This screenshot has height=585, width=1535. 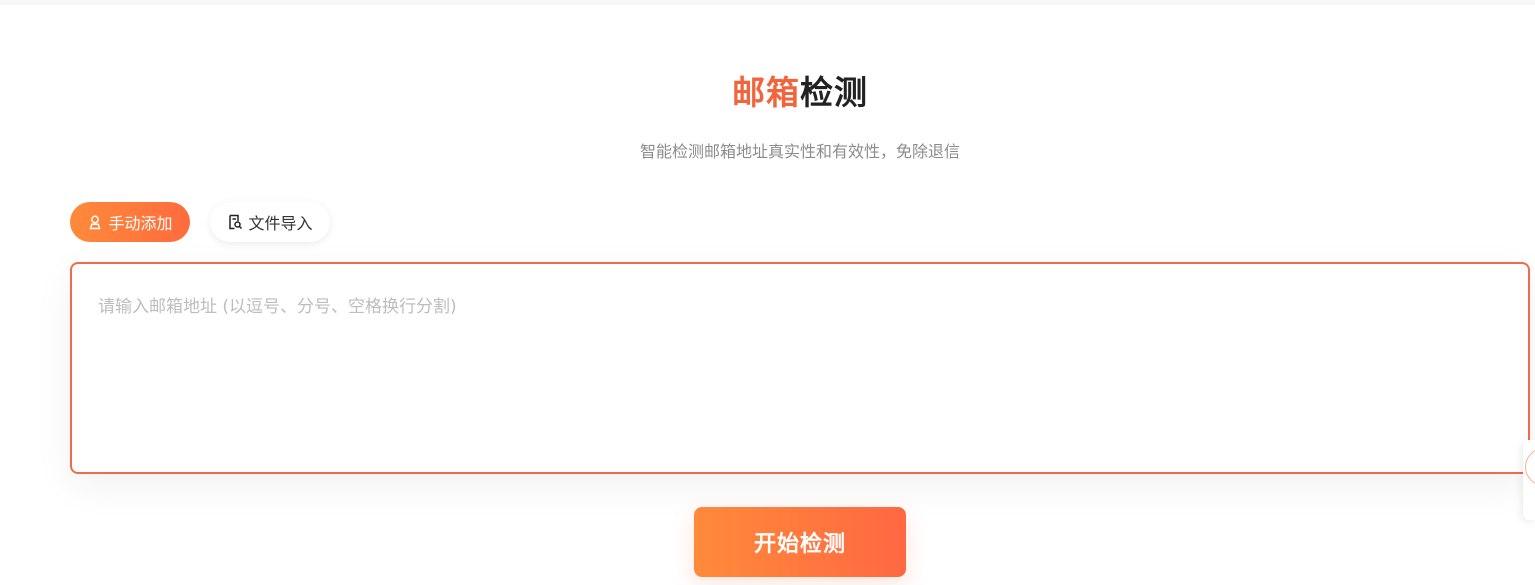 What do you see at coordinates (95, 222) in the screenshot?
I see `user-icon` at bounding box center [95, 222].